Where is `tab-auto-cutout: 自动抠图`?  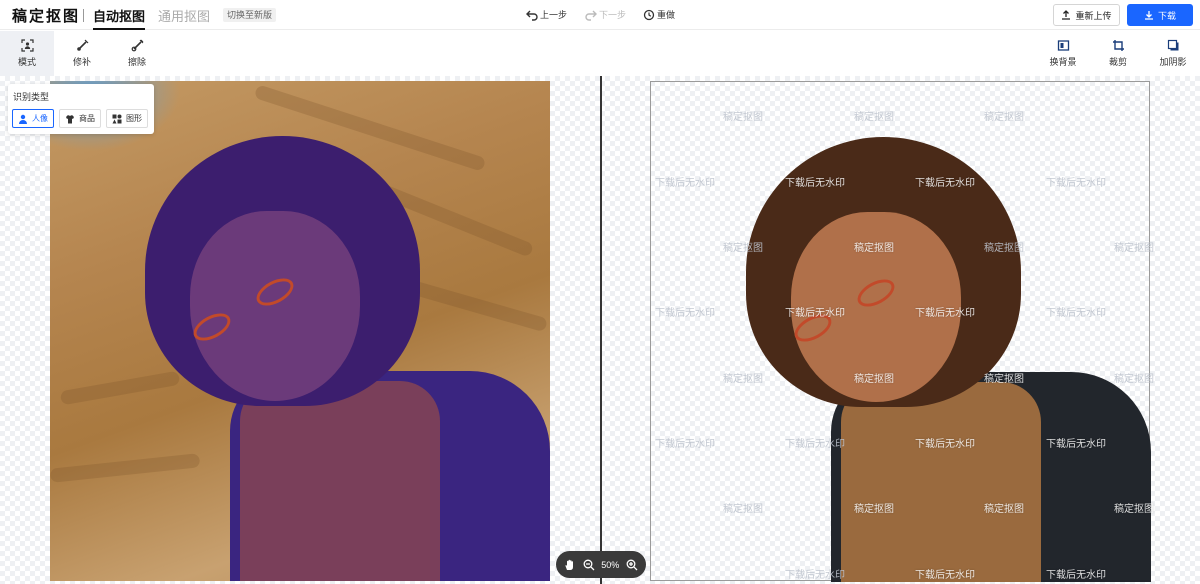
tab-auto-cutout: 自动抠图 is located at coordinates (119, 18).